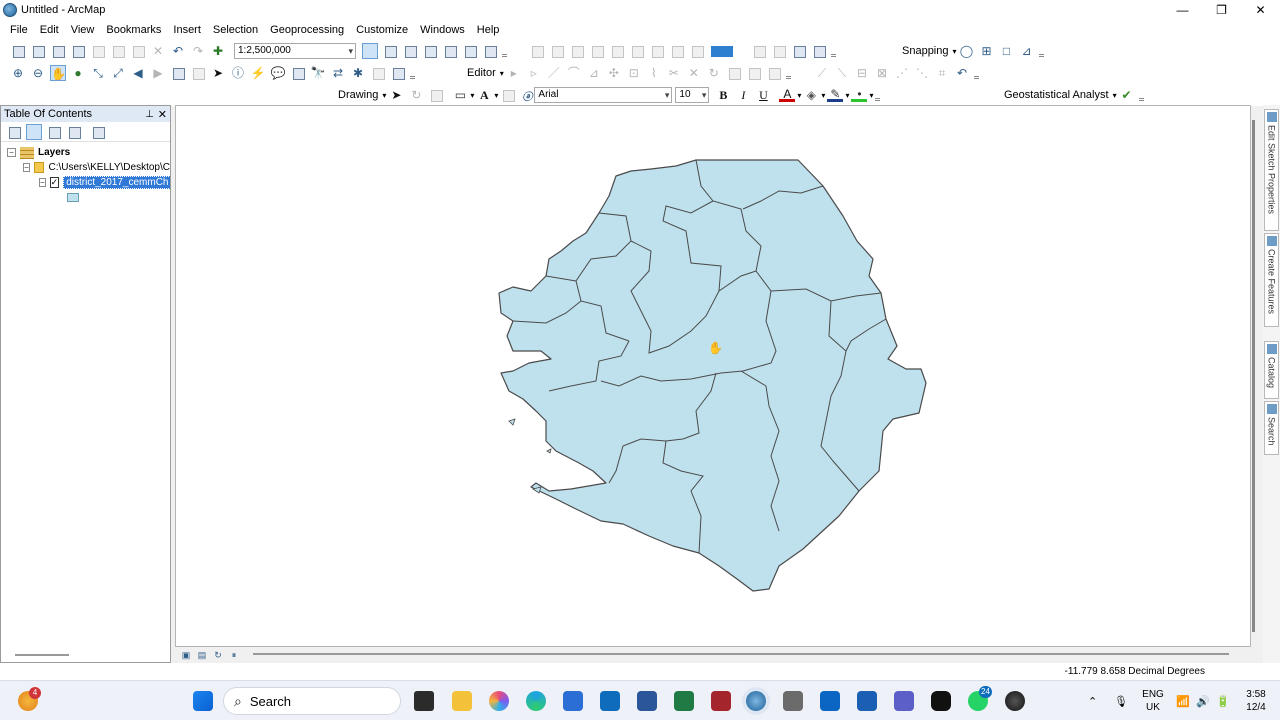 The width and height of the screenshot is (1280, 720). I want to click on text-tool-icon: A, so click(484, 95).